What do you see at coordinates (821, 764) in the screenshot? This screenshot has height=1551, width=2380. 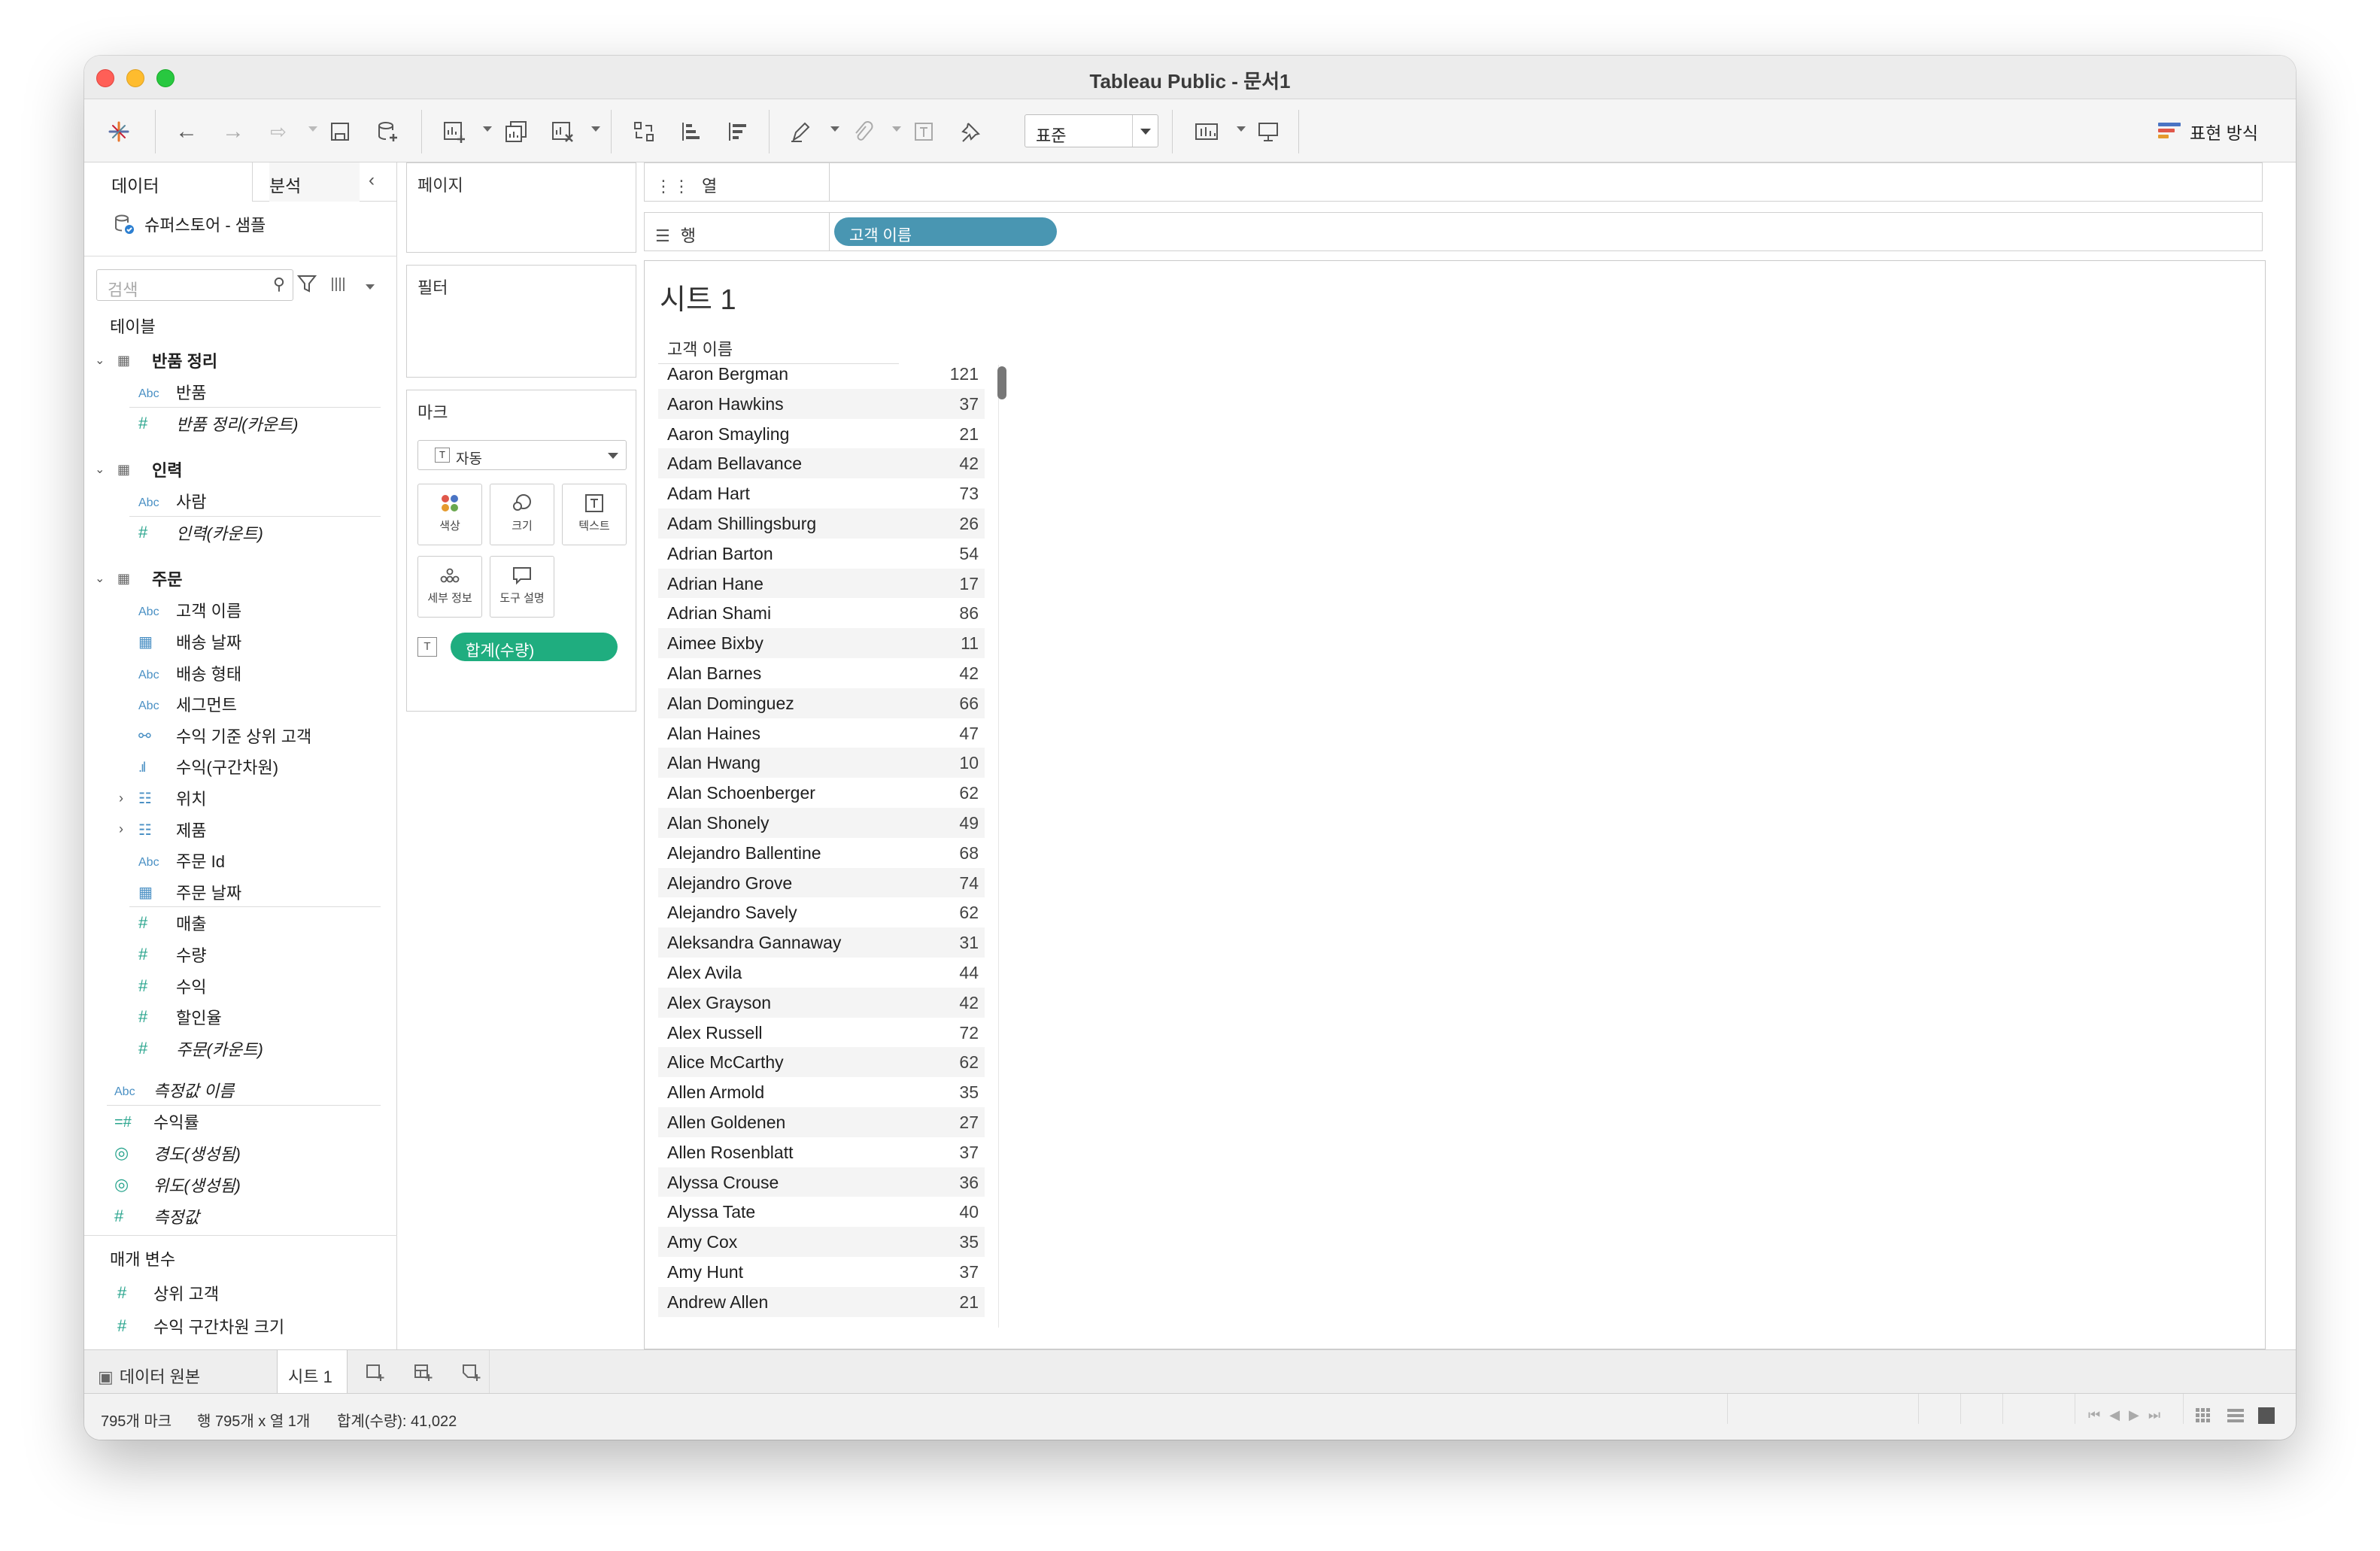 I see `table-row: Alan Hwang 10` at bounding box center [821, 764].